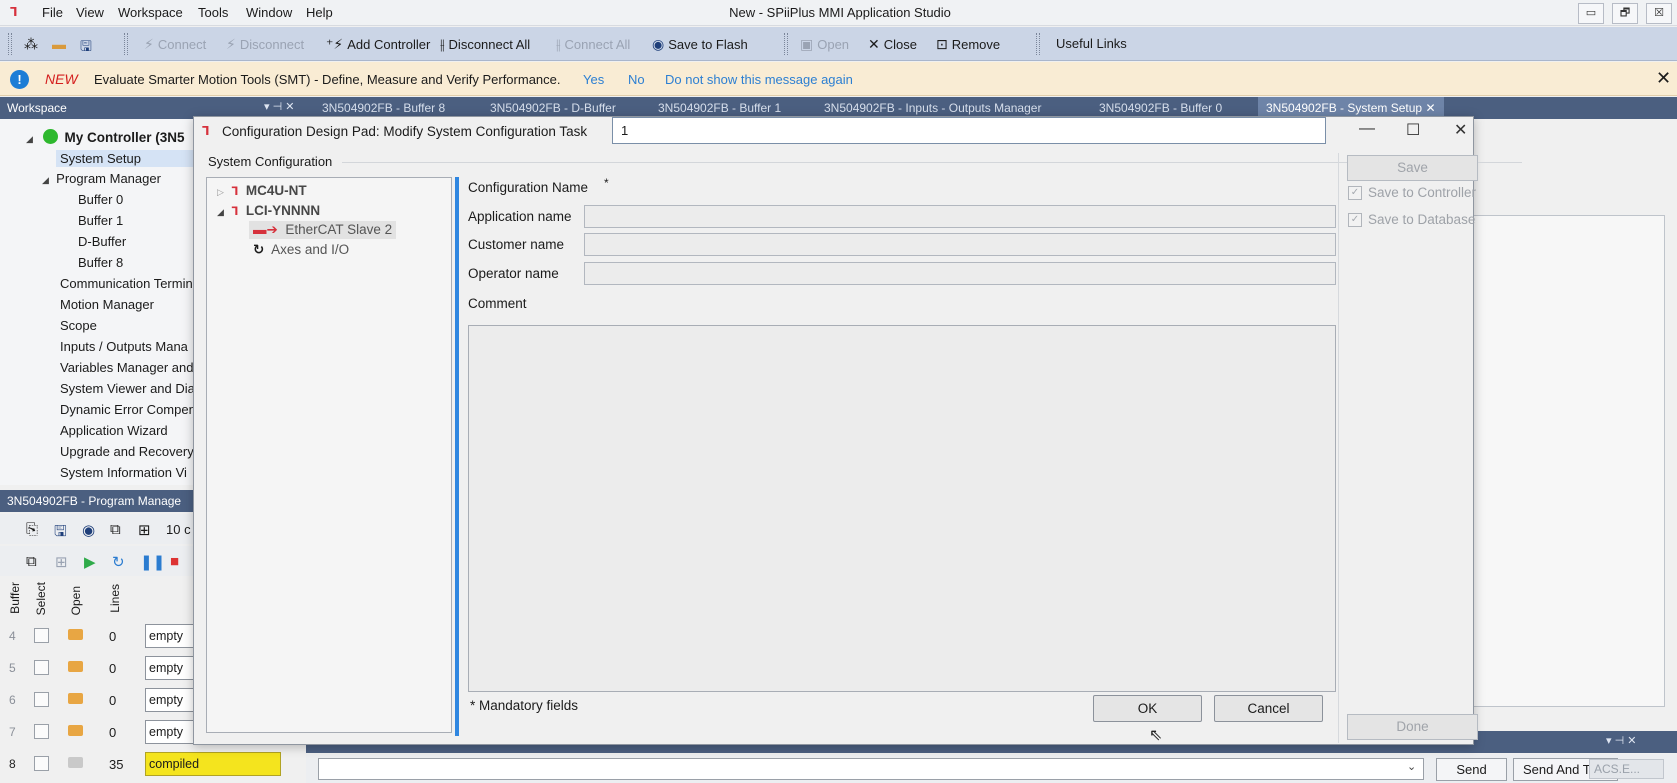 The height and width of the screenshot is (783, 1677). I want to click on tree-item-dynamic-error-compensation: Dynamic Error Compen, so click(128, 409).